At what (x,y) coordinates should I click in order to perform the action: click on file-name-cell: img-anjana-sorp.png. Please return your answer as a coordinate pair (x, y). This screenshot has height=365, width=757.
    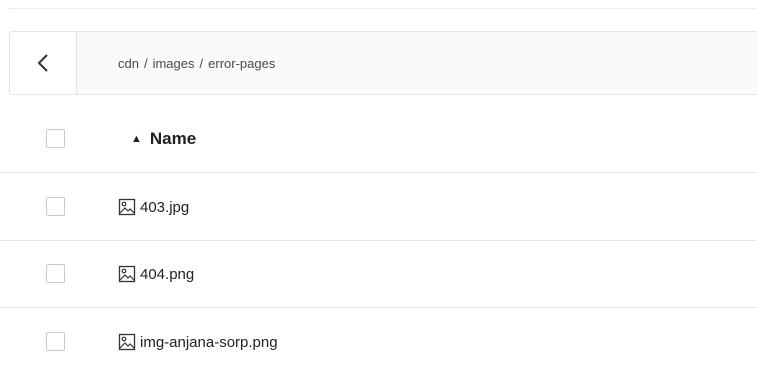
    Looking at the image, I should click on (198, 336).